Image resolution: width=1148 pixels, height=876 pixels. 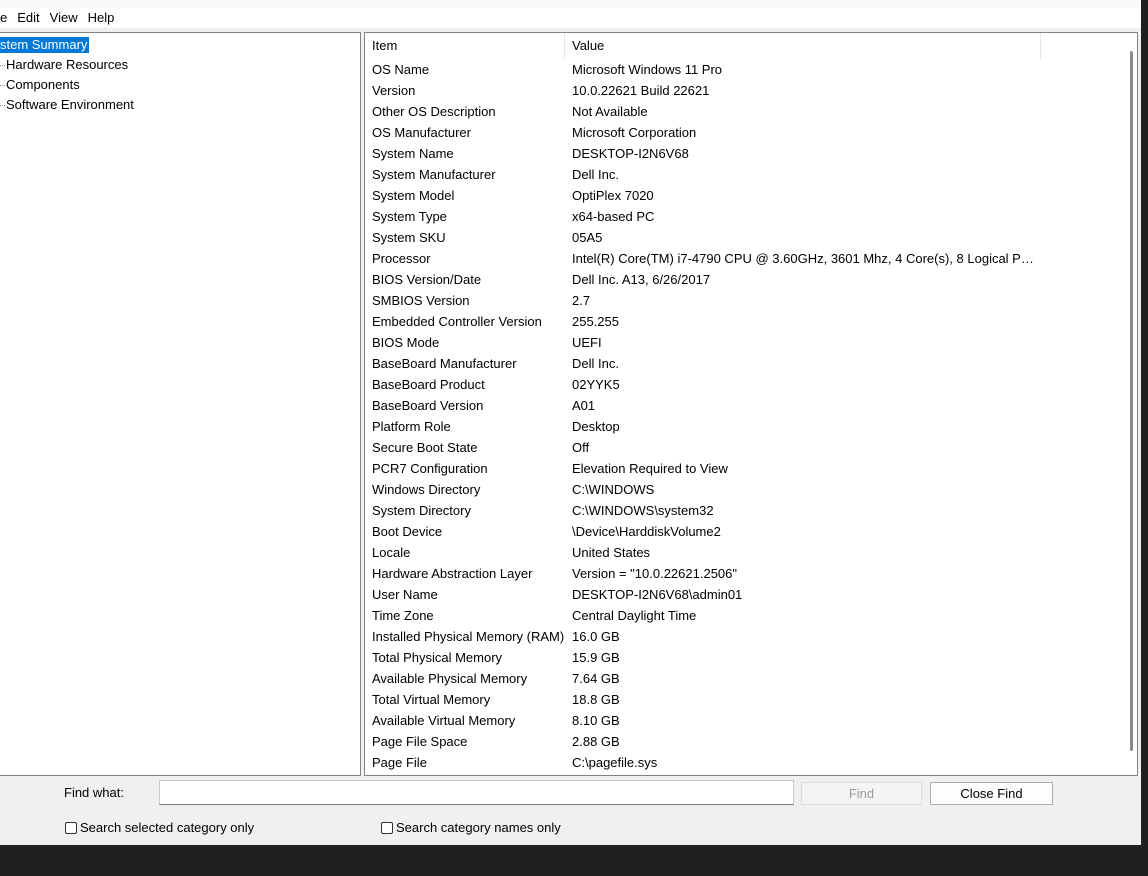 I want to click on checkbox-label: Search category names only, so click(x=478, y=827).